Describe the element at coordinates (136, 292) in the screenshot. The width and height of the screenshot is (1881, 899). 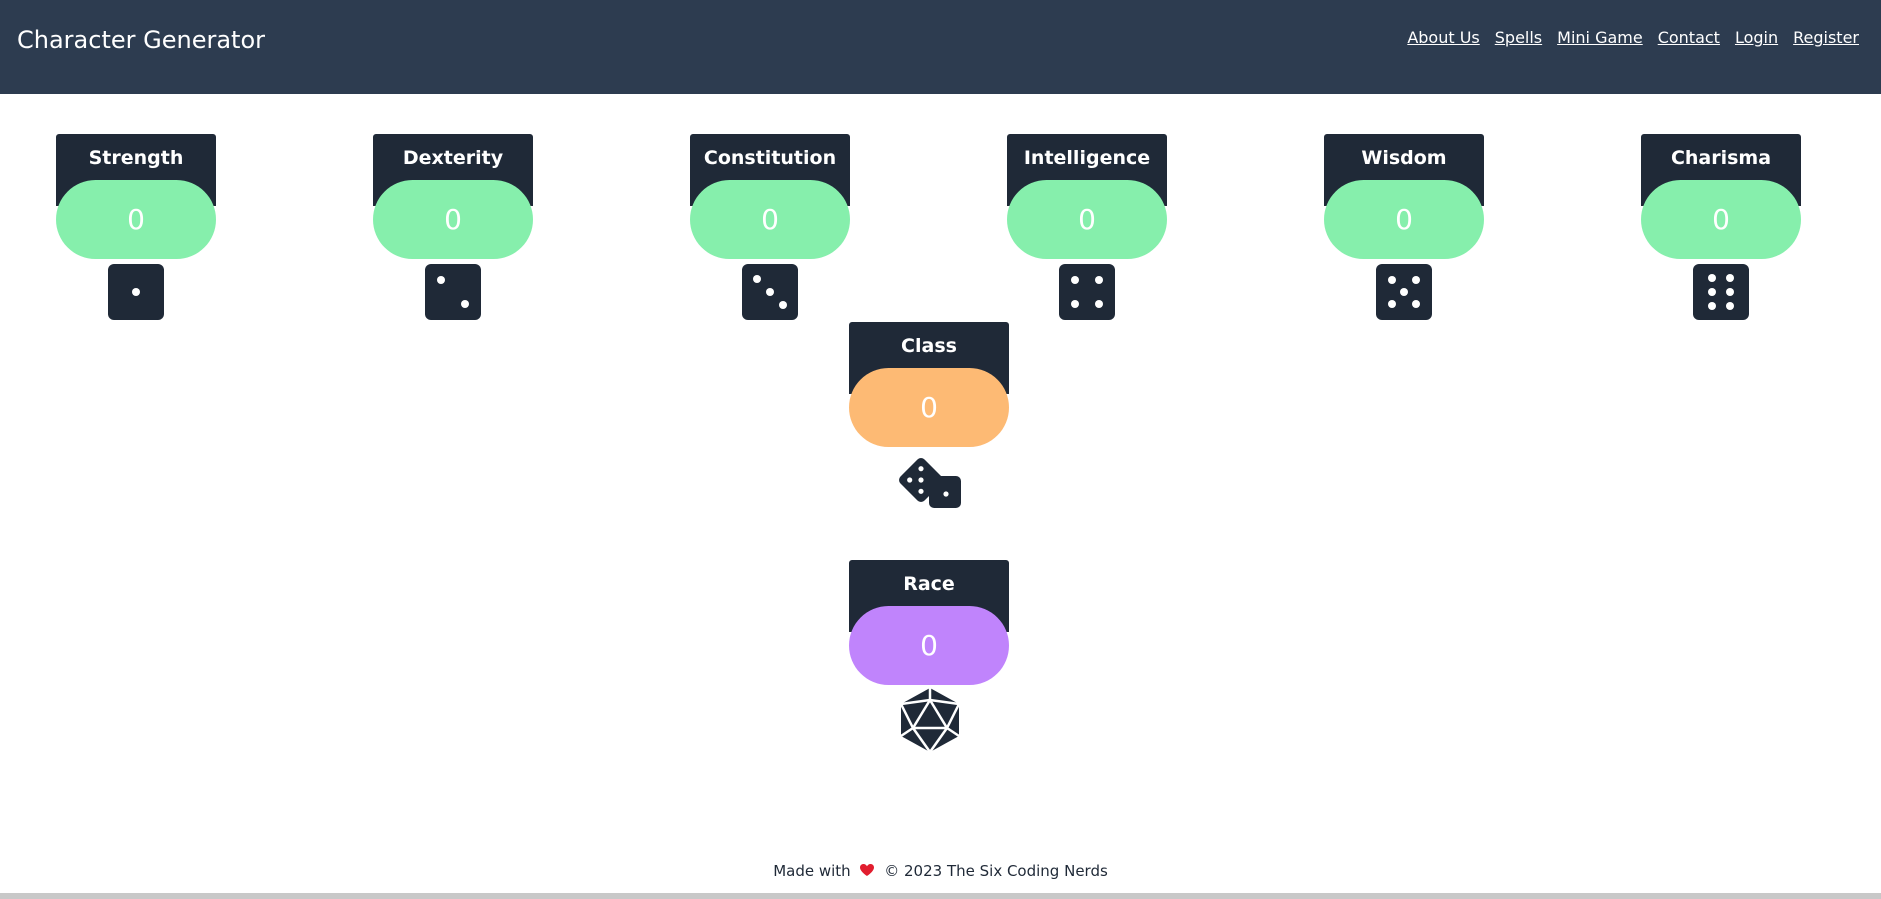
I see `die-face-1-icon` at that location.